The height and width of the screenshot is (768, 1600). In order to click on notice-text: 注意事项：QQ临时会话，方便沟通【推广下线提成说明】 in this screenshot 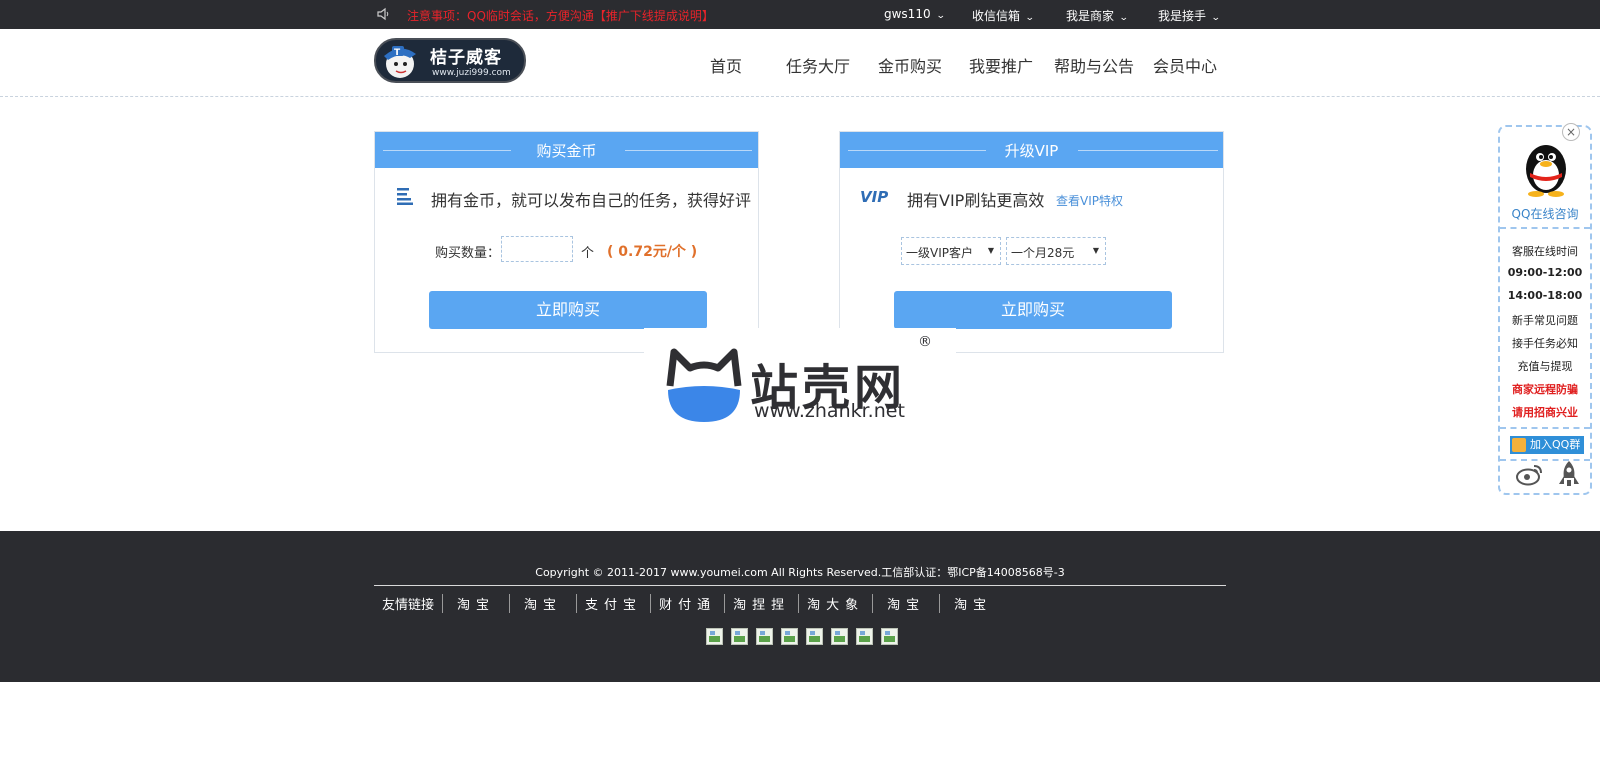, I will do `click(560, 15)`.